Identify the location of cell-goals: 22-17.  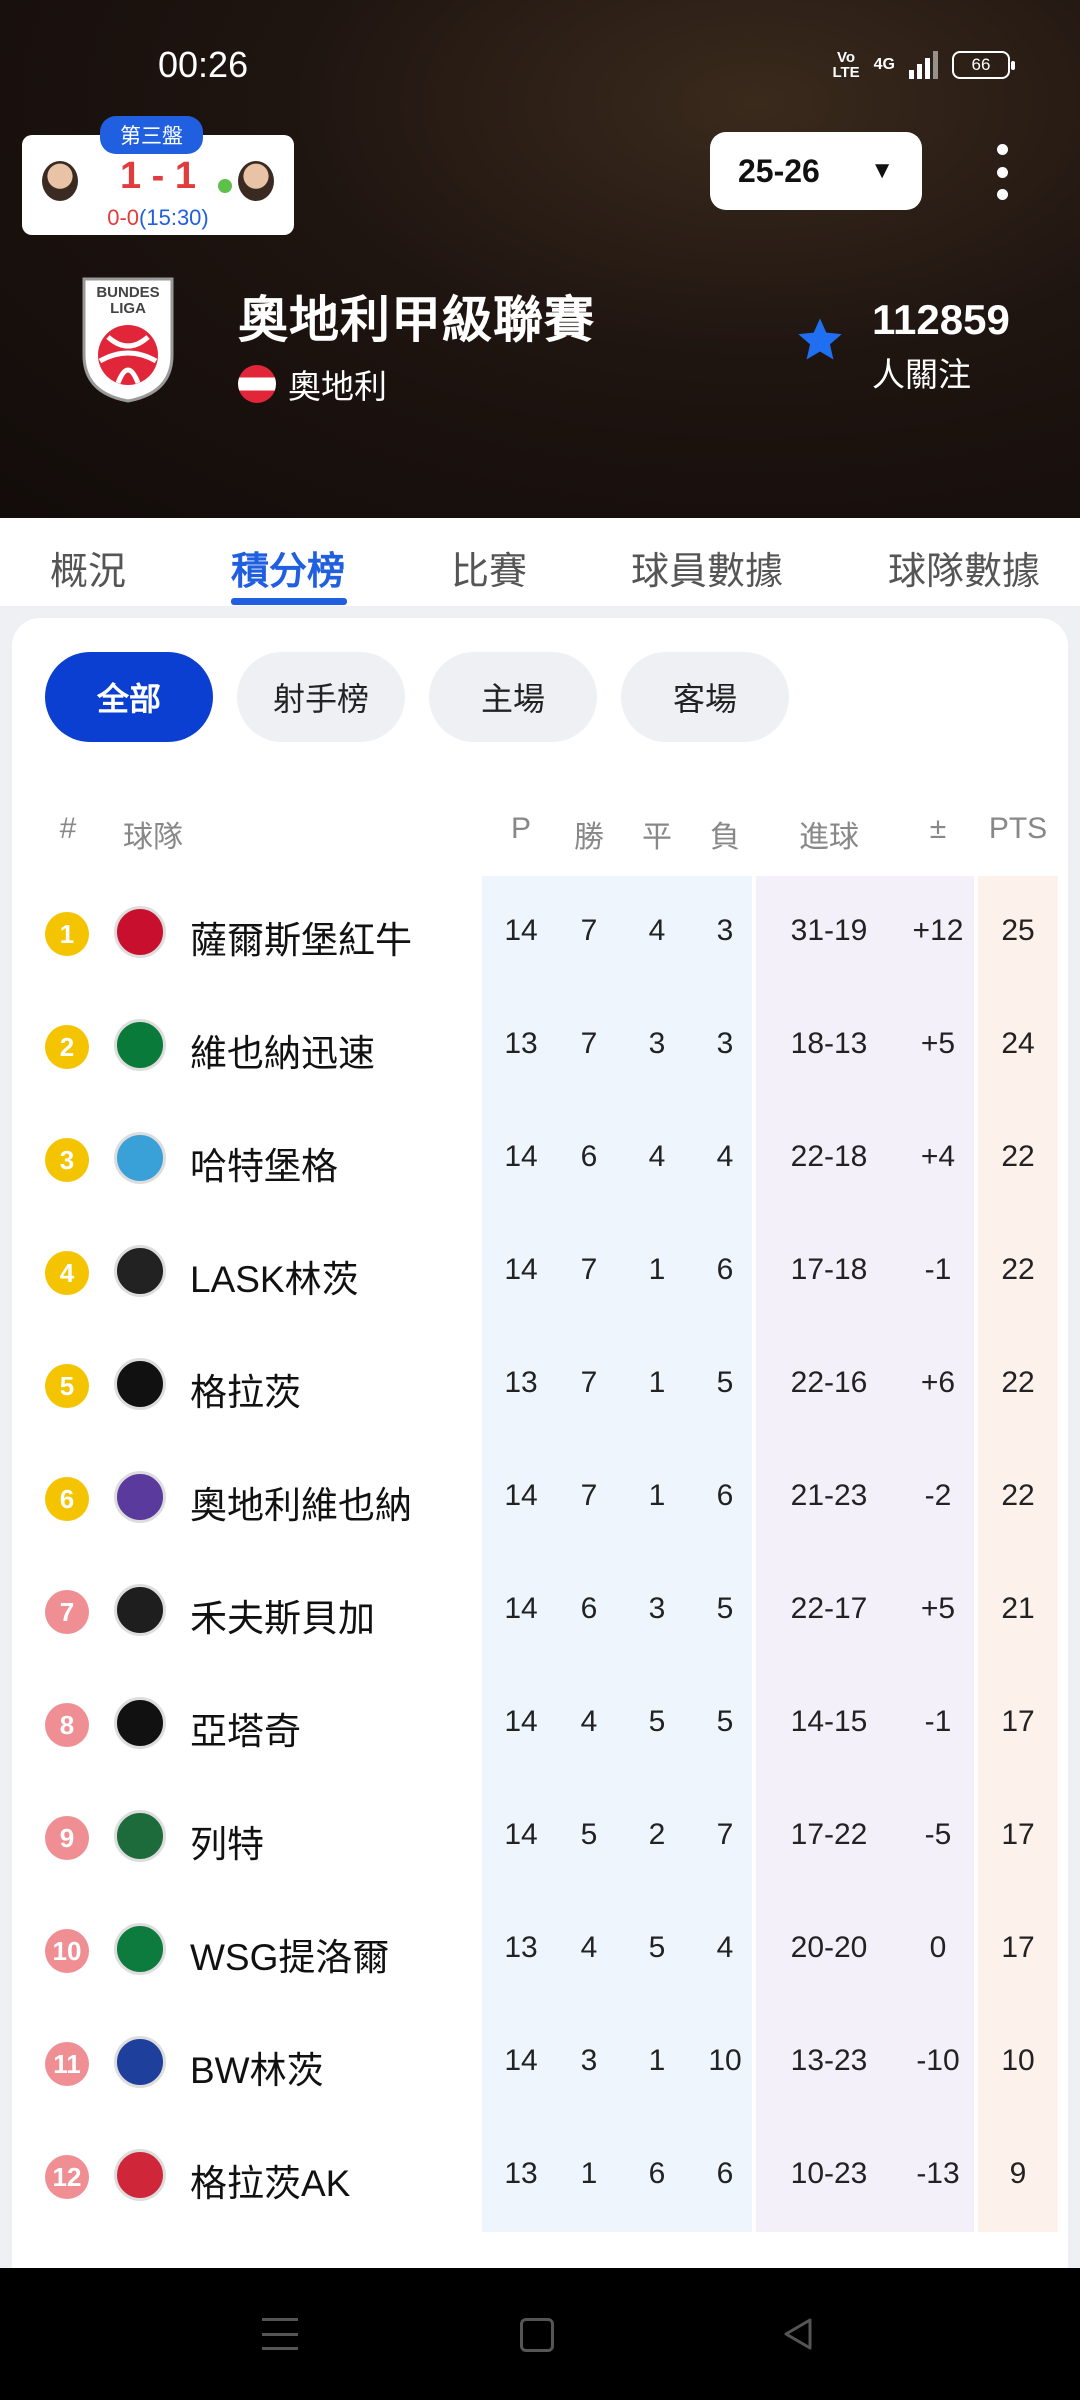
(829, 1608).